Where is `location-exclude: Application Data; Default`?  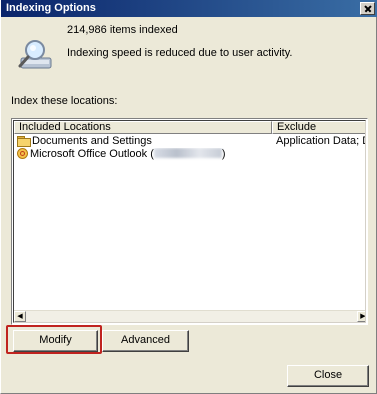
location-exclude: Application Data; Default is located at coordinates (320, 141).